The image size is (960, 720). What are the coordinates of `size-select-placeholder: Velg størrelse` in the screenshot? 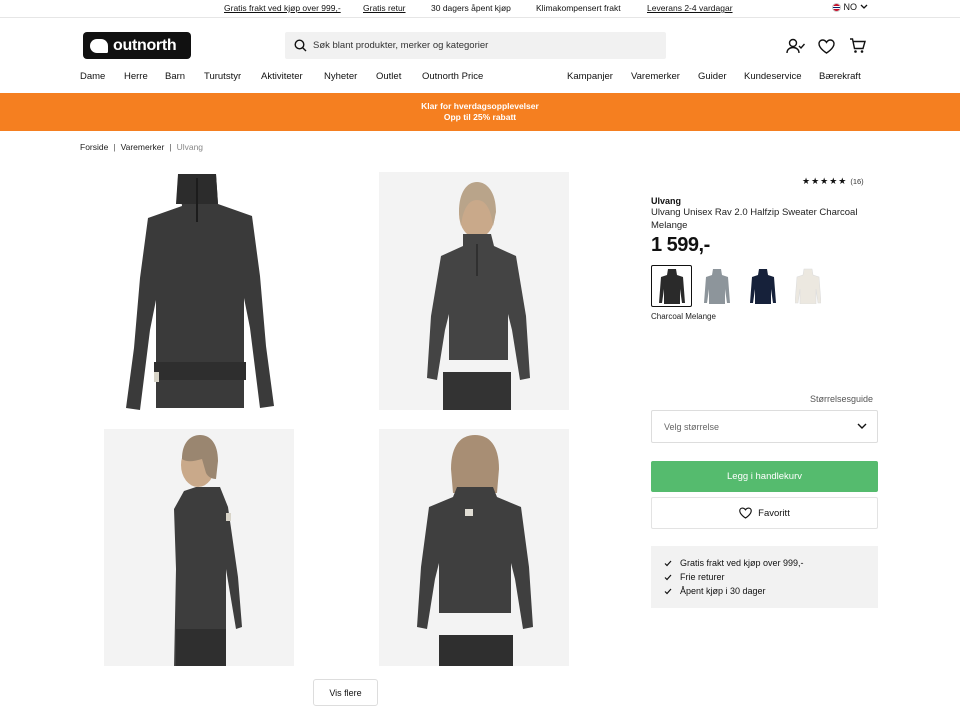 It's located at (692, 426).